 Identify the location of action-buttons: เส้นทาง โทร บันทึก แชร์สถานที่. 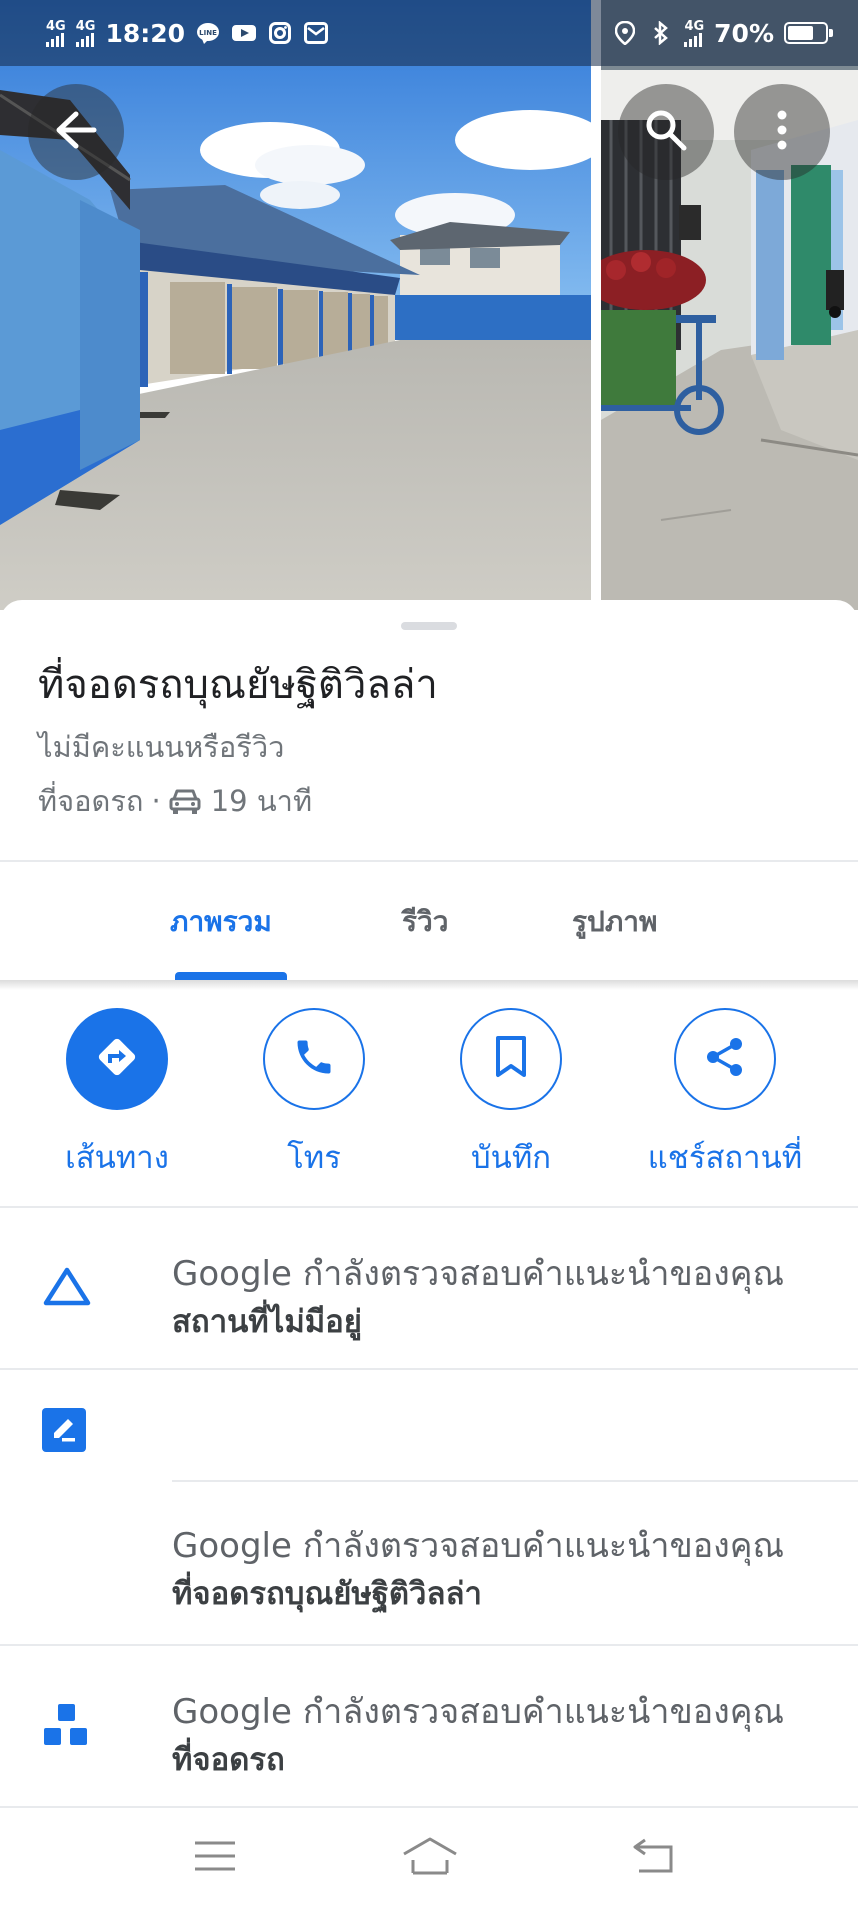
(429, 1093).